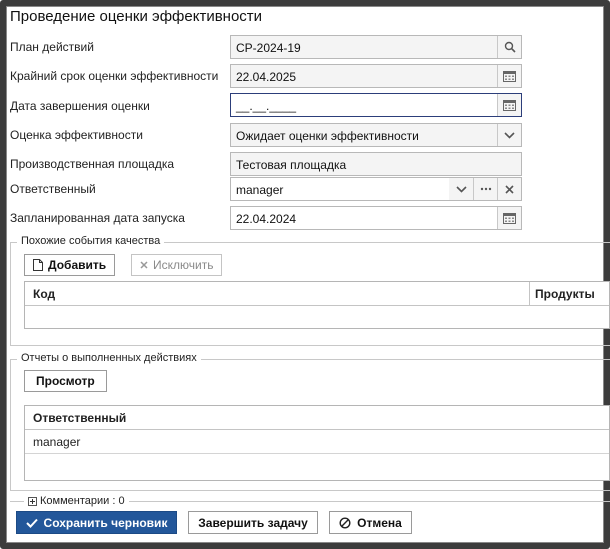  Describe the element at coordinates (79, 418) in the screenshot. I see `column-header-responsible: Ответственный` at that location.